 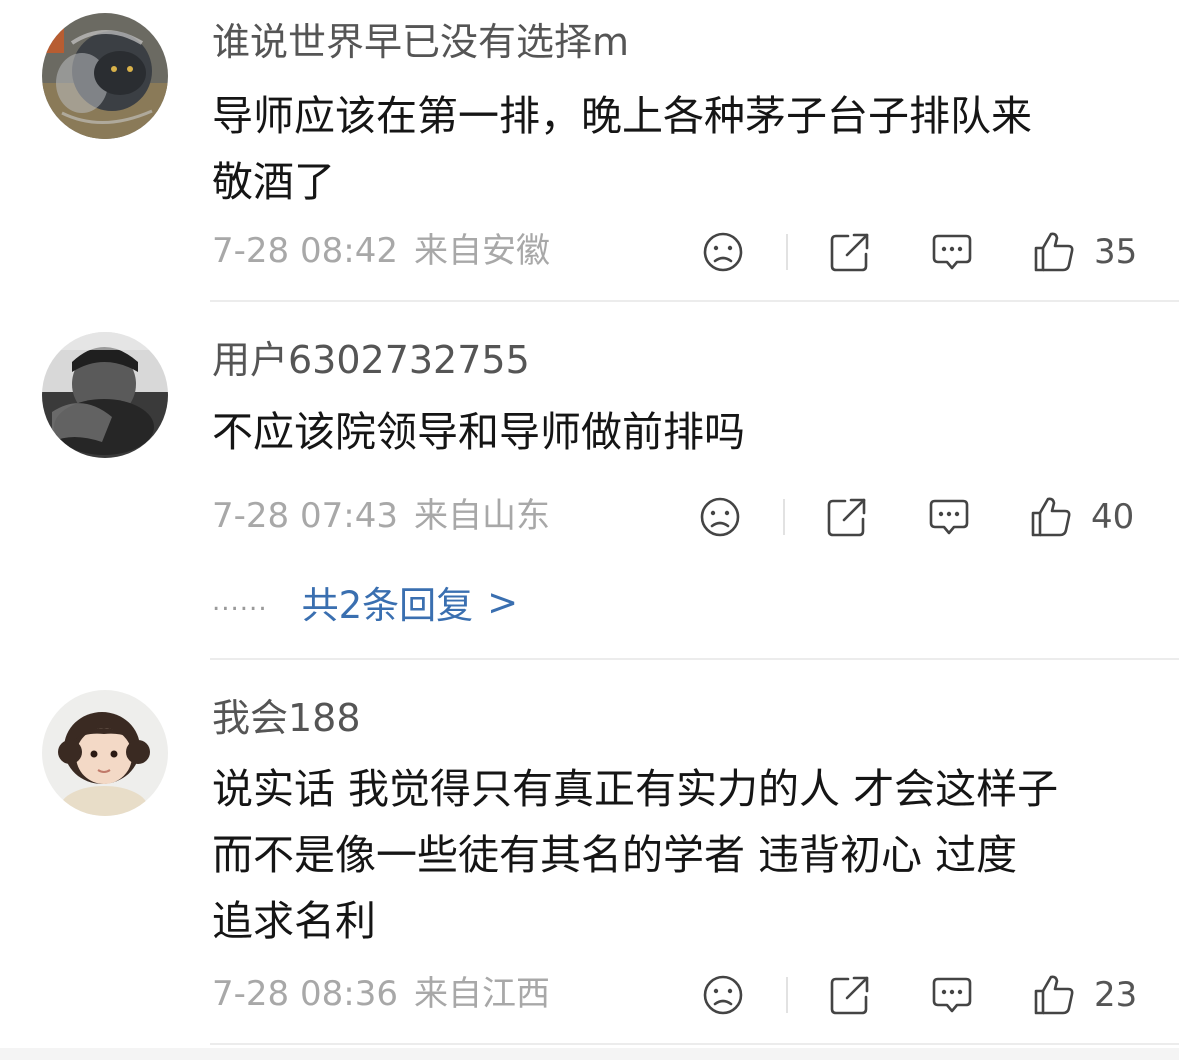 I want to click on replies-count-label: 共2条回复, so click(x=388, y=602).